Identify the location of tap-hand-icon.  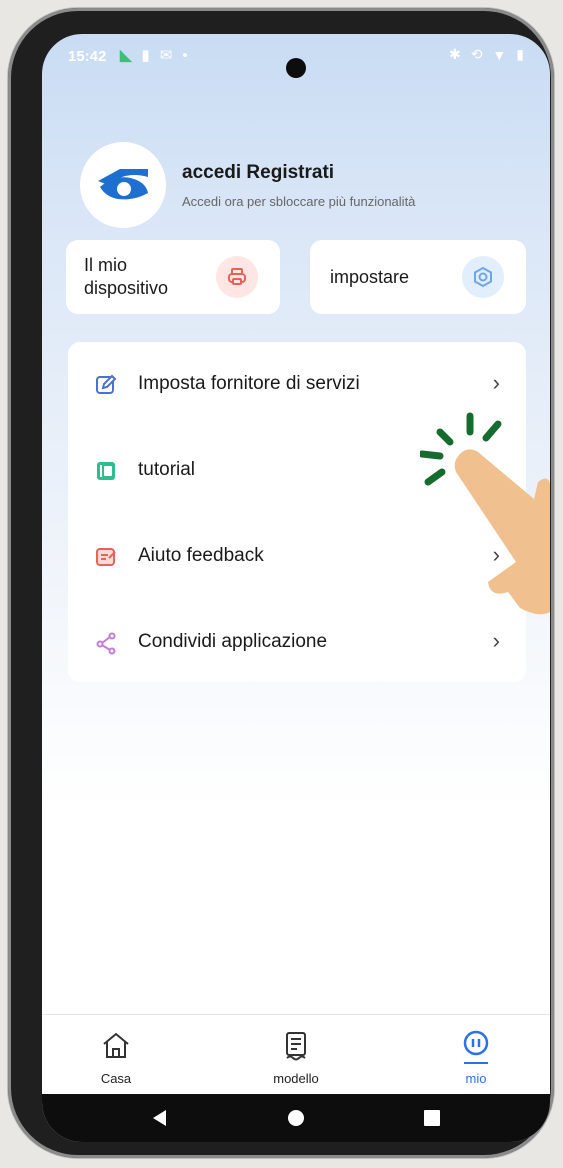
(485, 513).